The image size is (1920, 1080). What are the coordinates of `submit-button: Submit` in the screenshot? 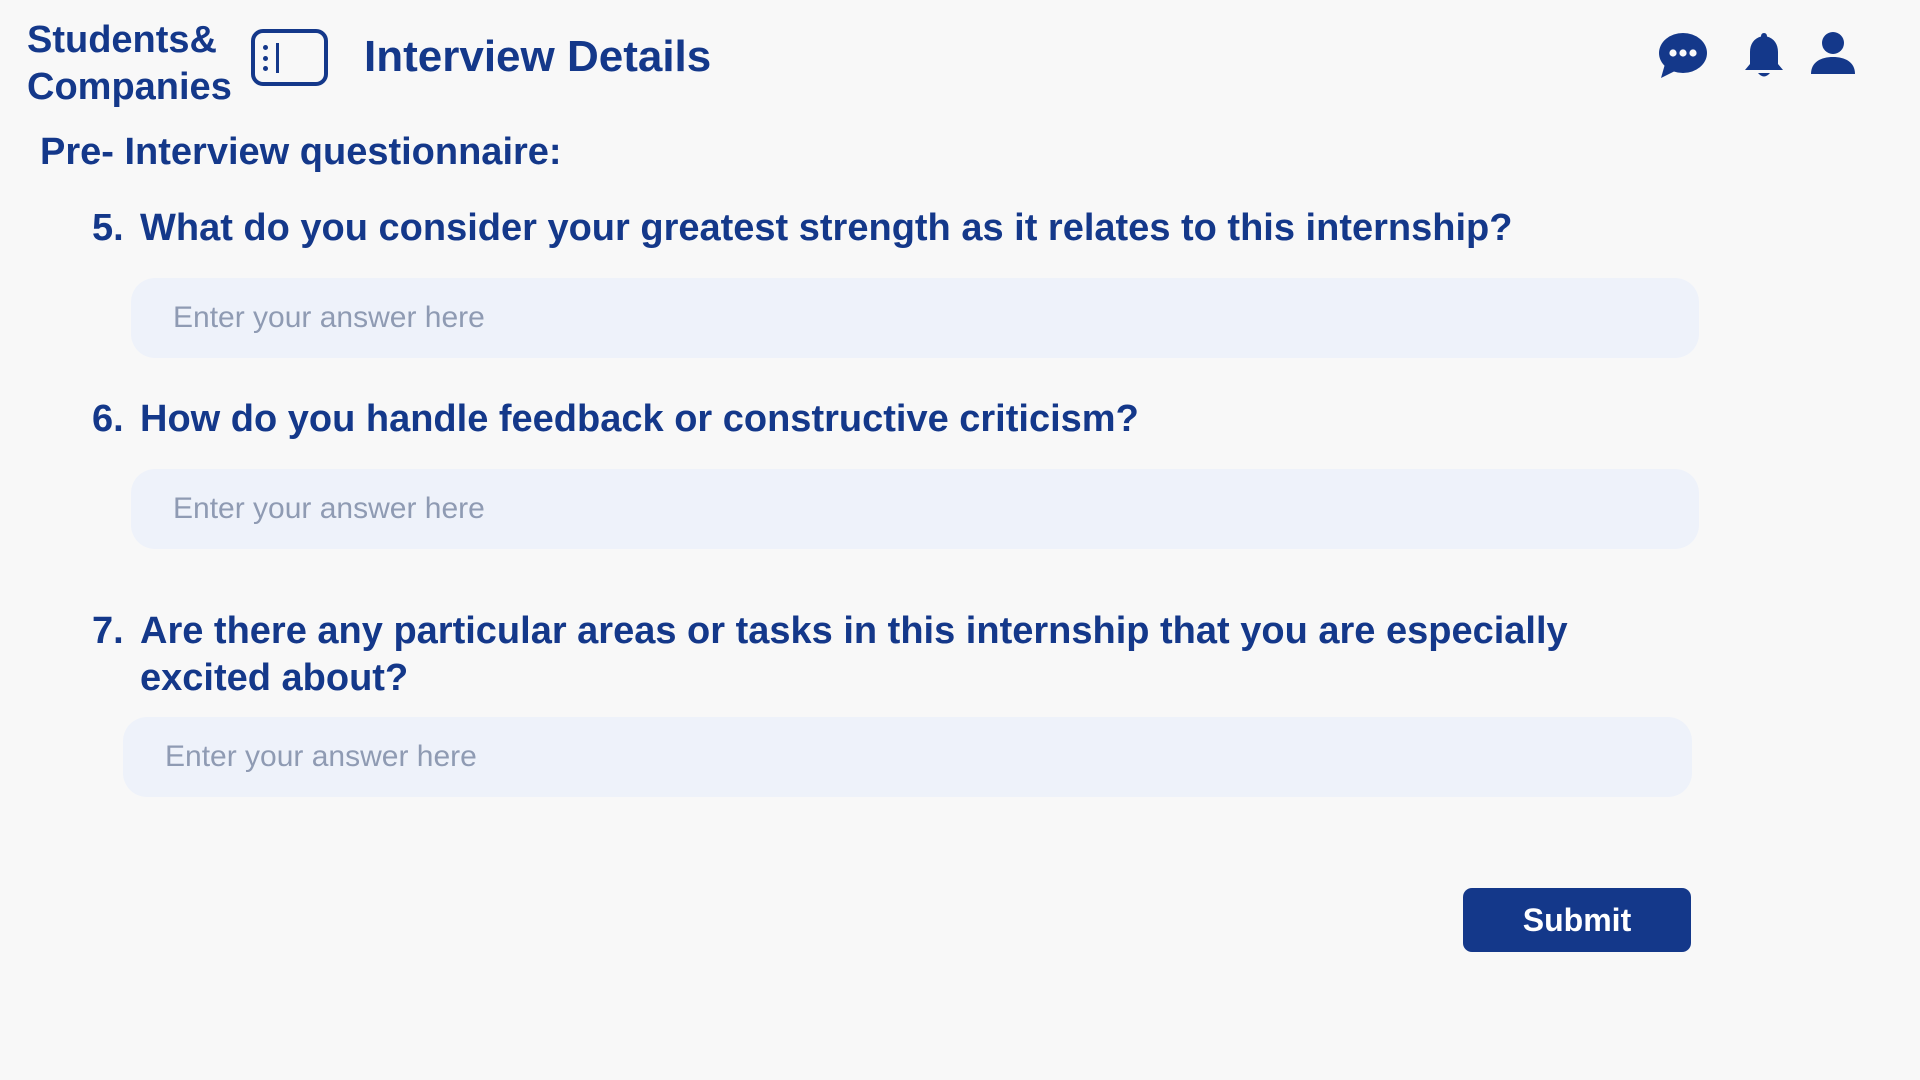 It's located at (1577, 920).